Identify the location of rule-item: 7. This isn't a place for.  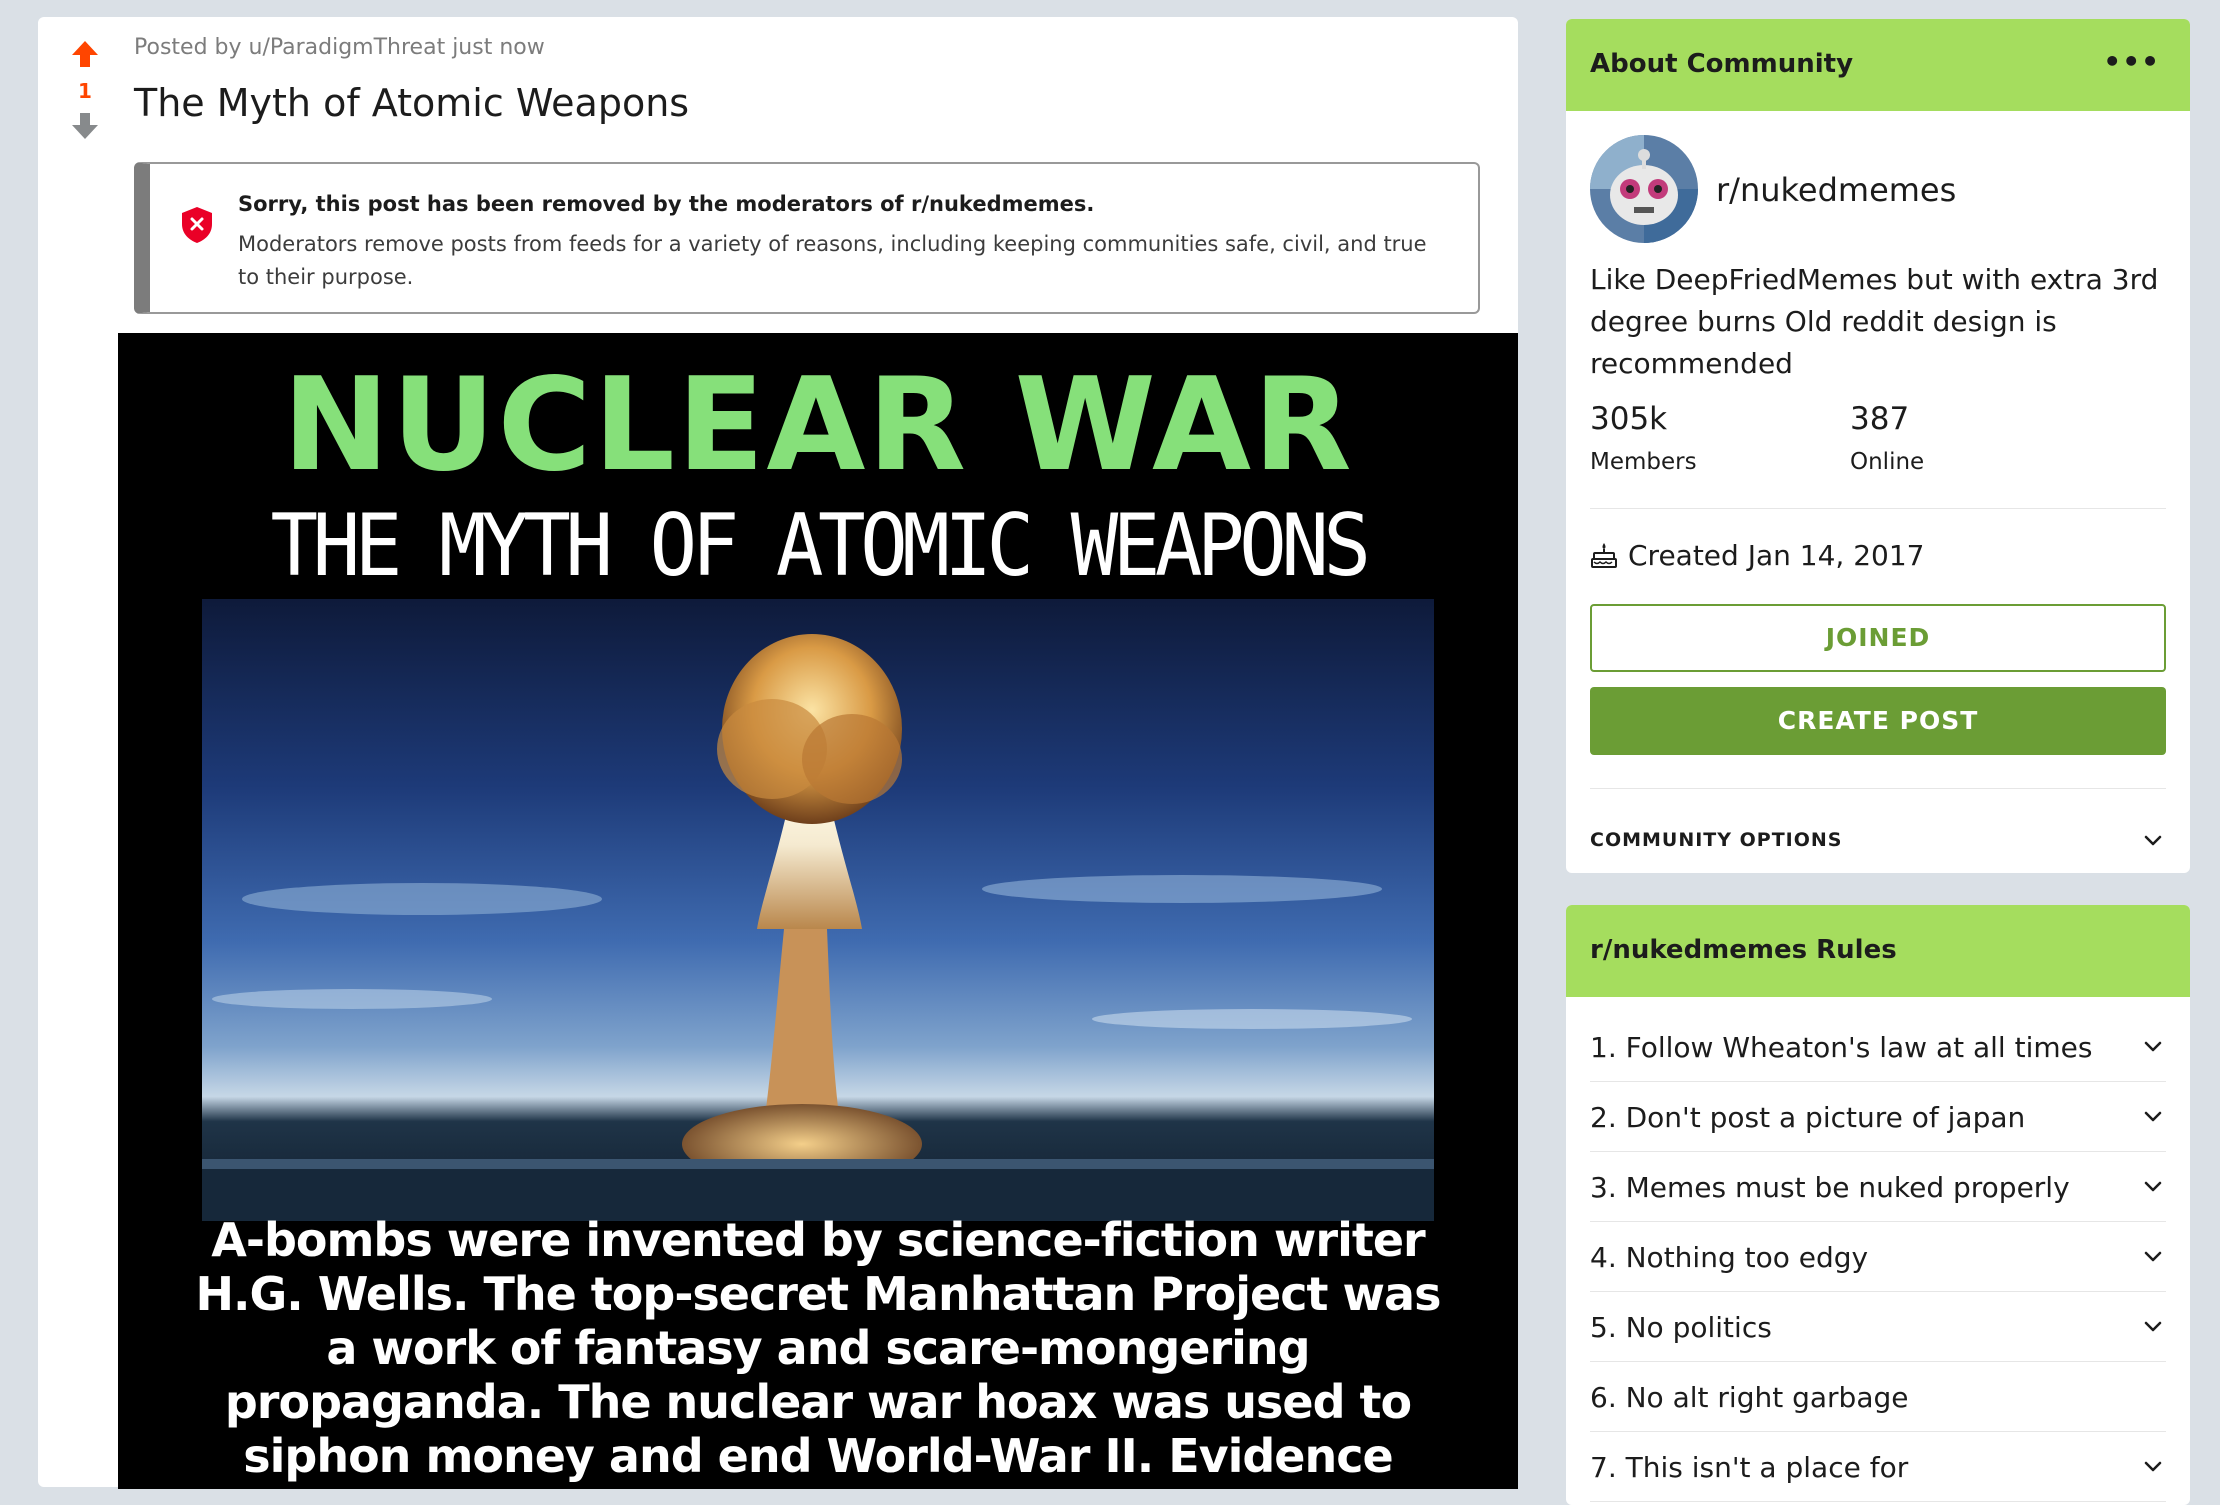
(1878, 1466).